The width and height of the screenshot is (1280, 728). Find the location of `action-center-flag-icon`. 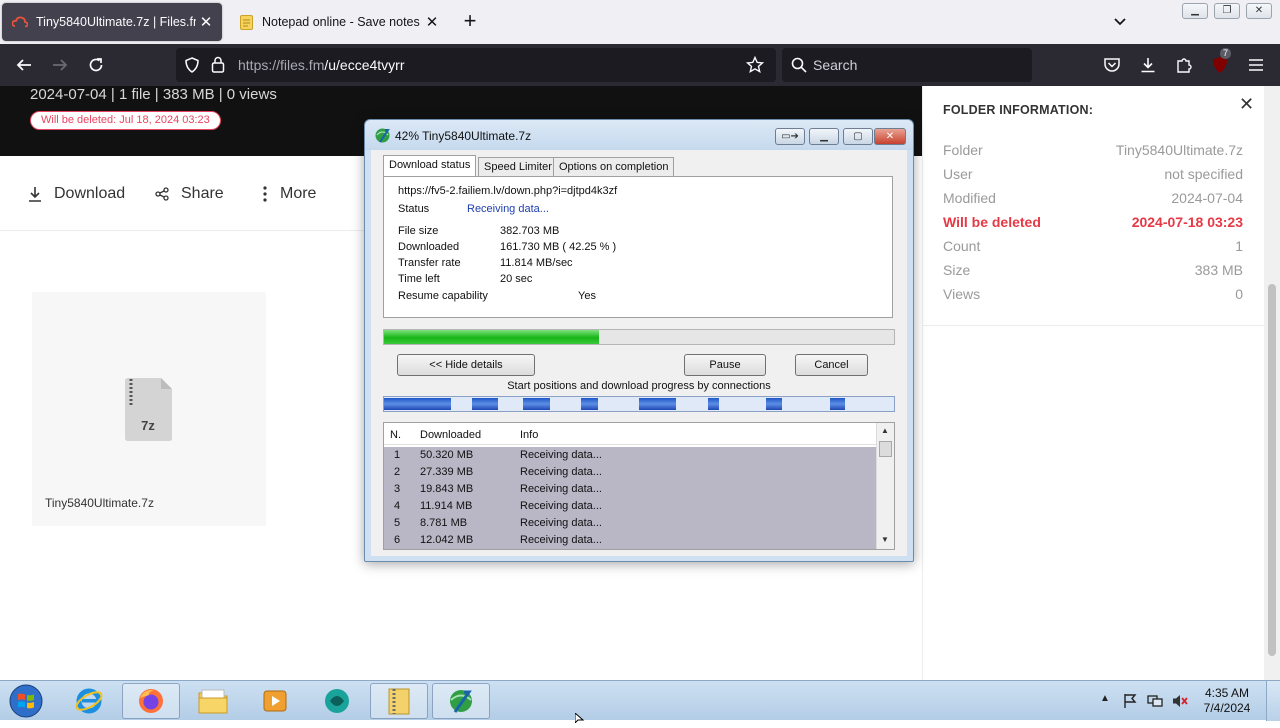

action-center-flag-icon is located at coordinates (1130, 701).